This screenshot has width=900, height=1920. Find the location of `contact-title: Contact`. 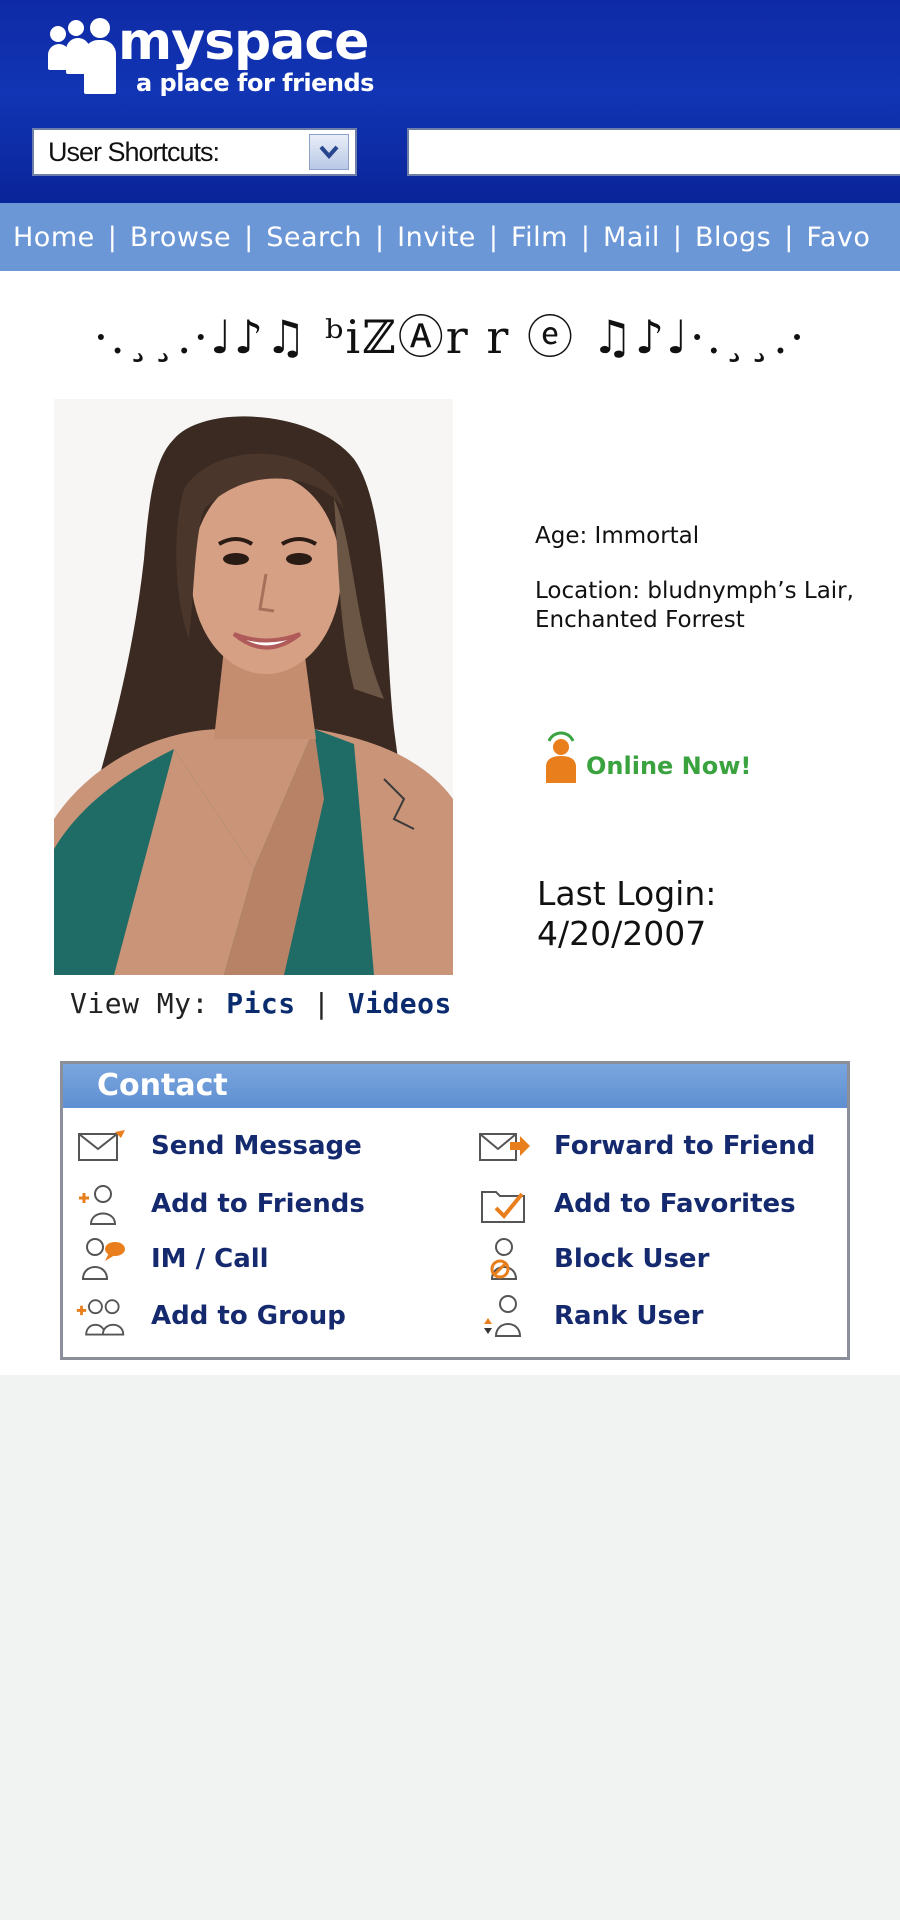

contact-title: Contact is located at coordinates (455, 1086).